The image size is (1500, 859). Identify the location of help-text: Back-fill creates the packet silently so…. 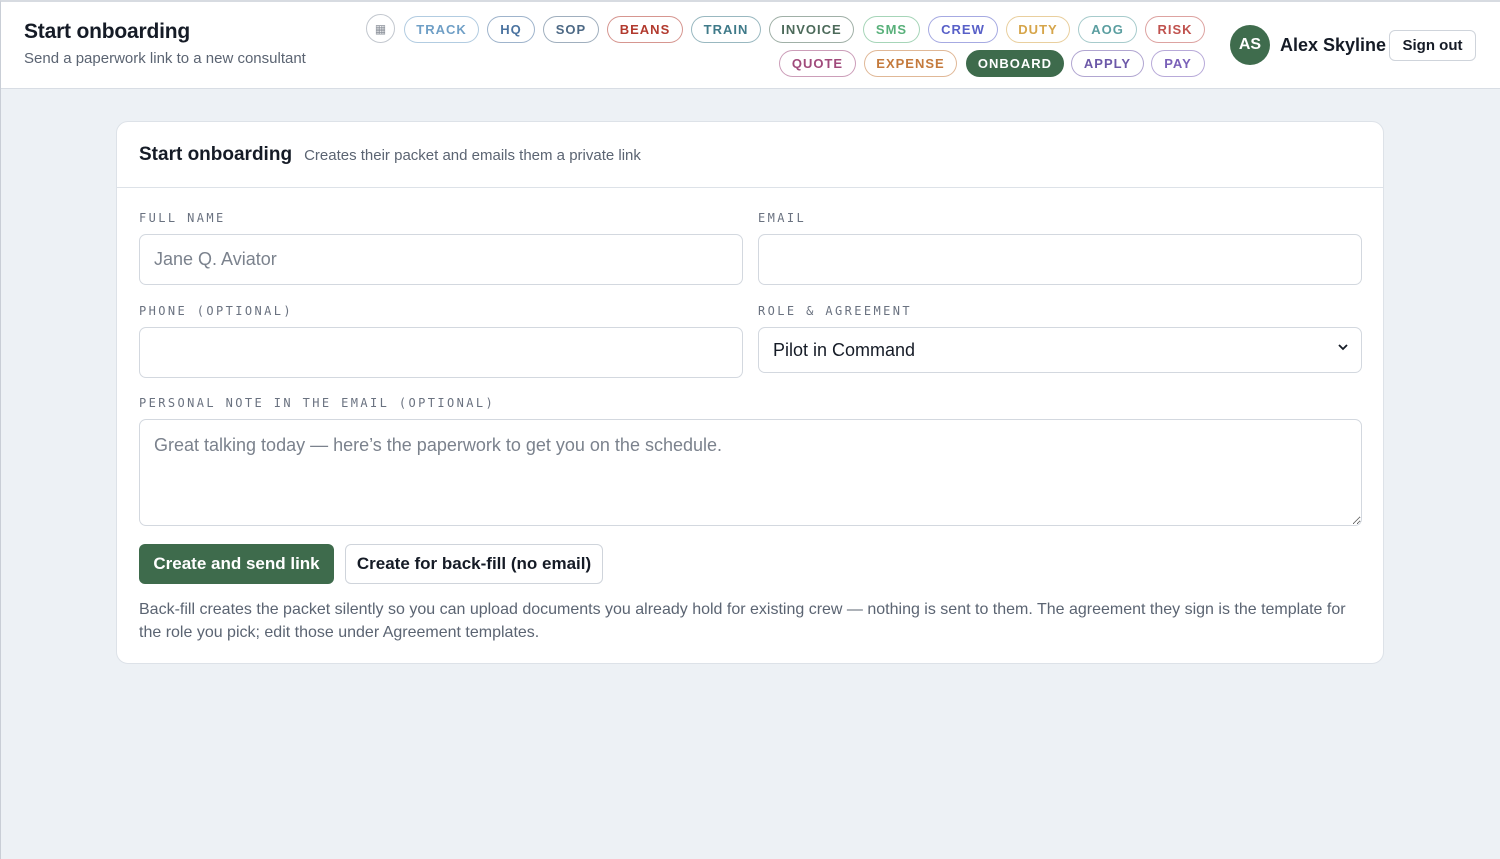
(742, 621).